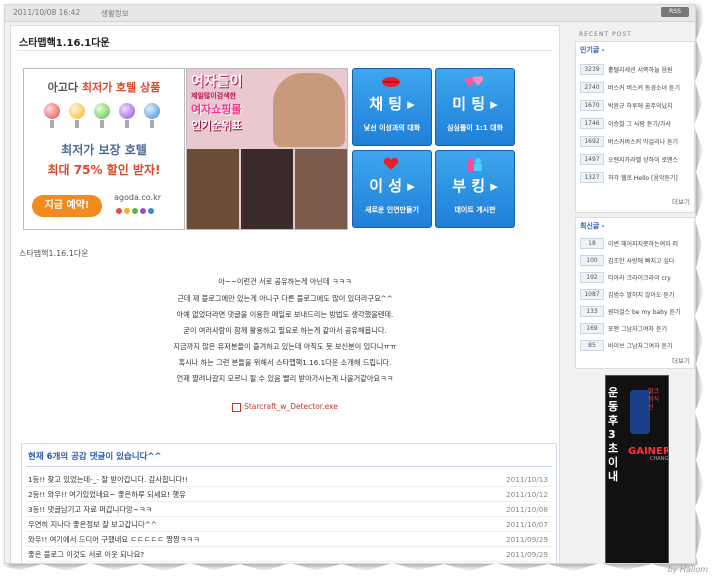  Describe the element at coordinates (392, 189) in the screenshot. I see `opposite-sex-button: 이 성 ▸ 새로운 인연만들기` at that location.